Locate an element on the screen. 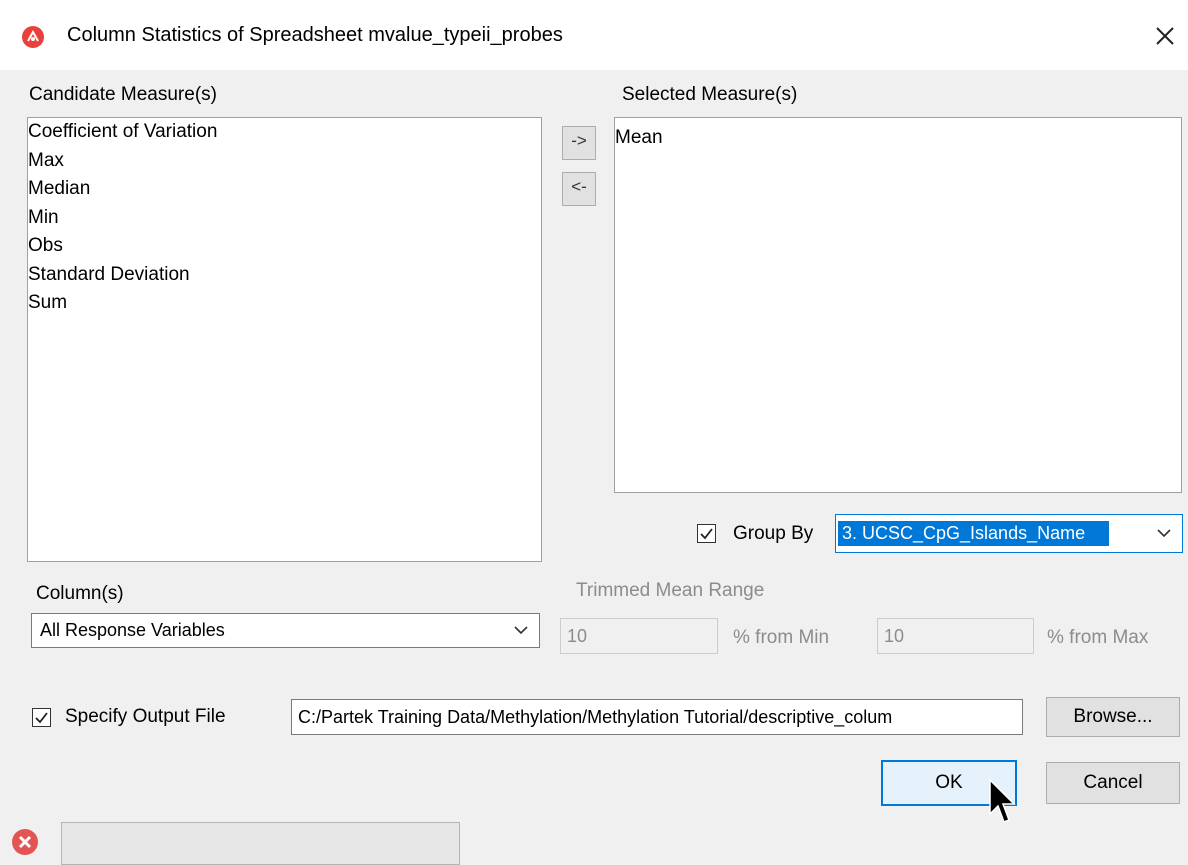 This screenshot has width=1188, height=865. candidate-measures-label: Candidate Measure(s) is located at coordinates (123, 94).